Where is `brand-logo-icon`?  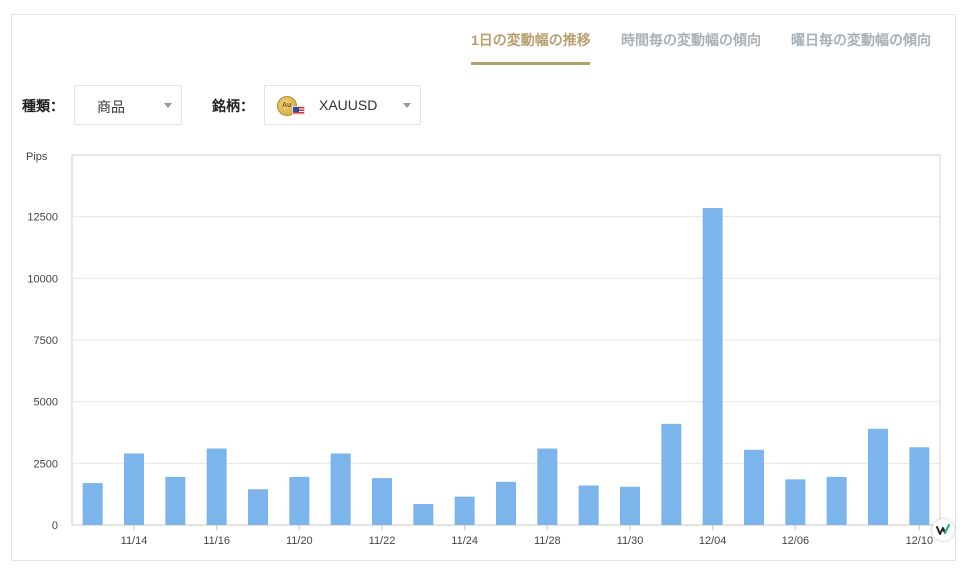
brand-logo-icon is located at coordinates (943, 529).